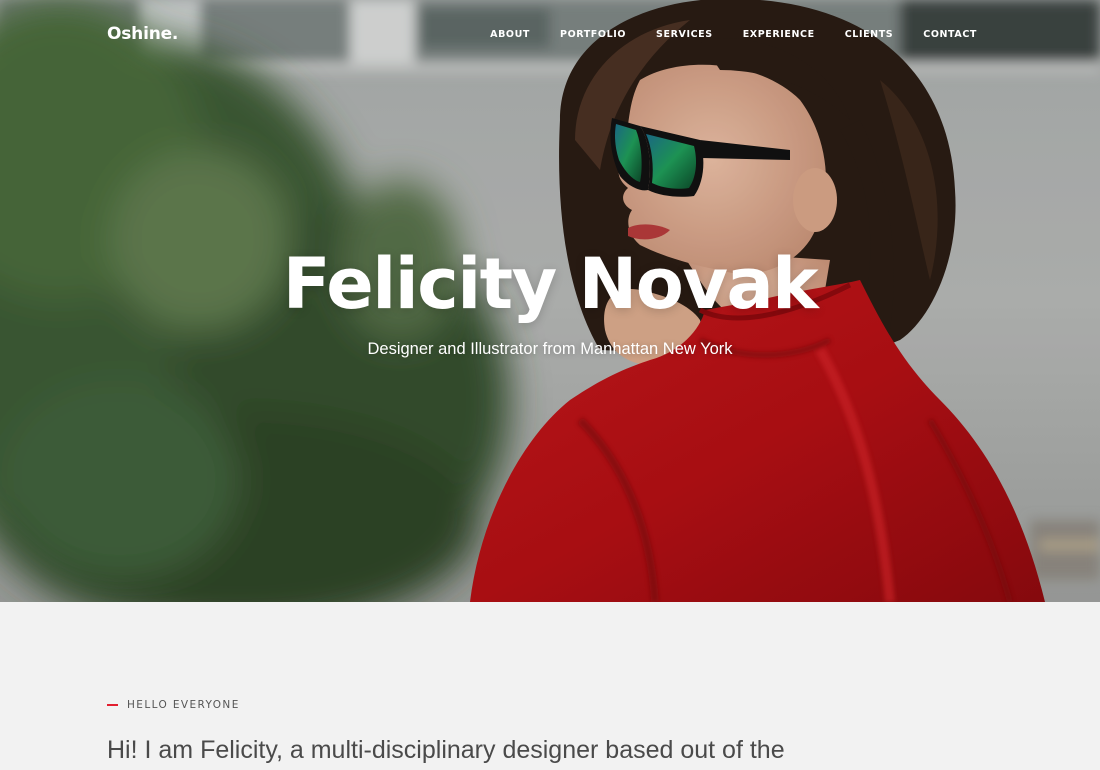  What do you see at coordinates (183, 705) in the screenshot?
I see `eyebrow-label: HELLO EVERYONE` at bounding box center [183, 705].